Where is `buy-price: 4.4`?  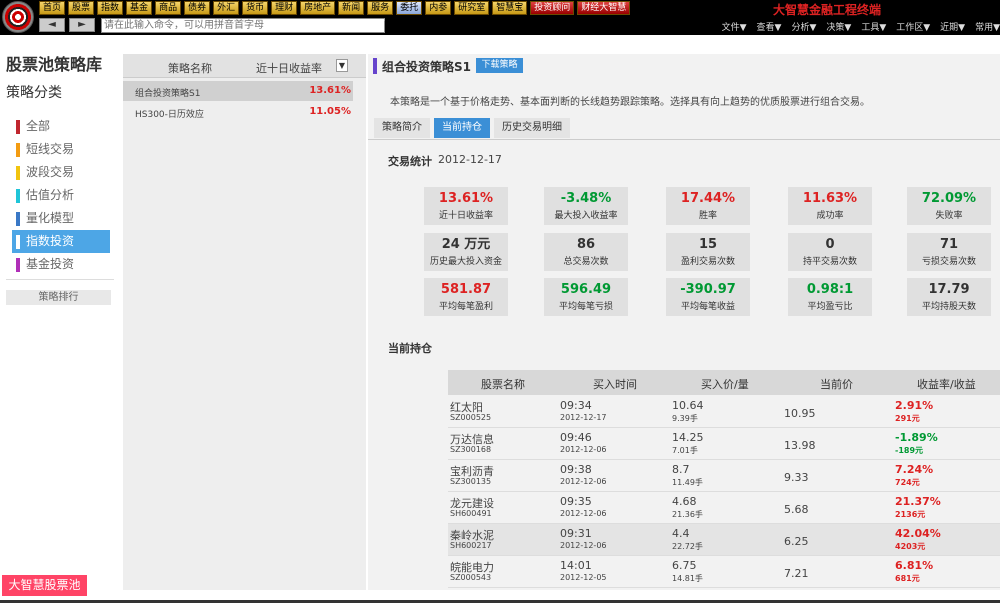
buy-price: 4.4 is located at coordinates (681, 533).